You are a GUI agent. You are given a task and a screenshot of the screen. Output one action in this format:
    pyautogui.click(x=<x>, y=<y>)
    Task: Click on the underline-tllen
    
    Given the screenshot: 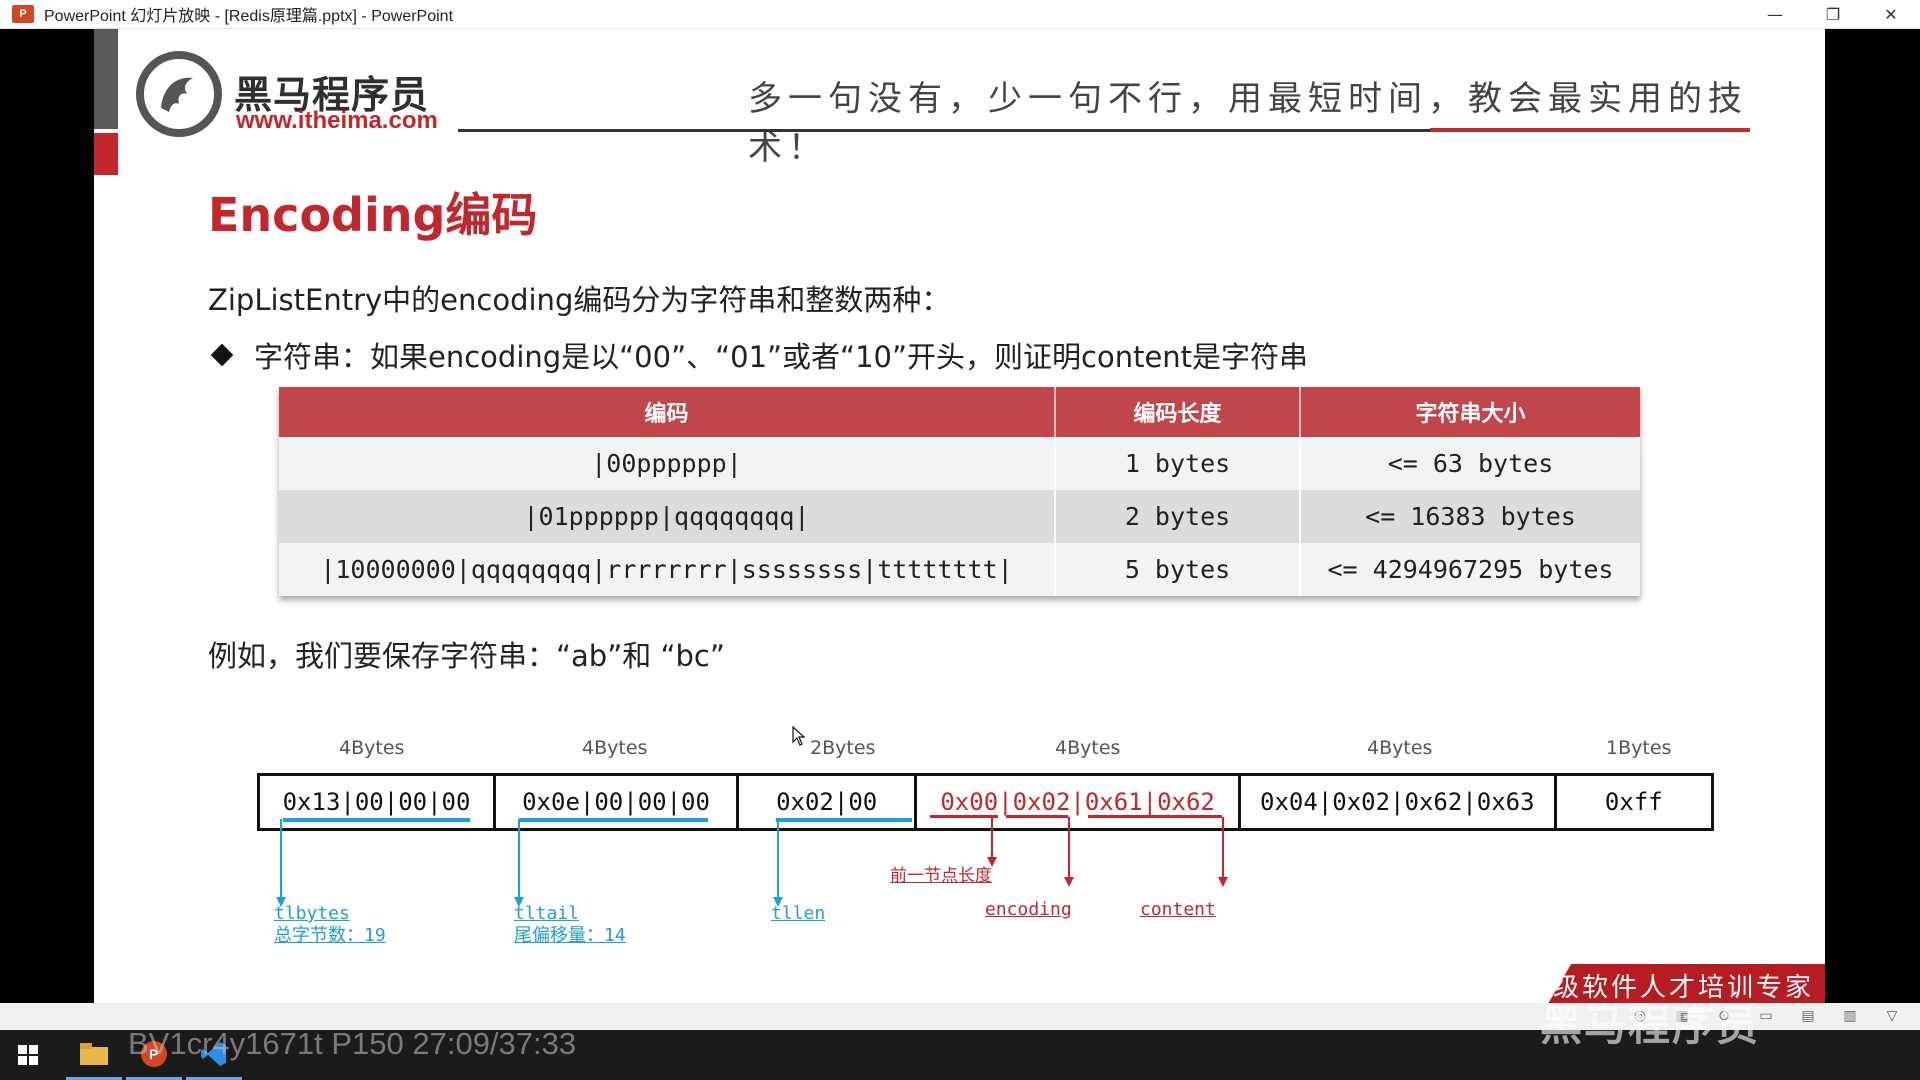 What is the action you would take?
    pyautogui.click(x=844, y=820)
    